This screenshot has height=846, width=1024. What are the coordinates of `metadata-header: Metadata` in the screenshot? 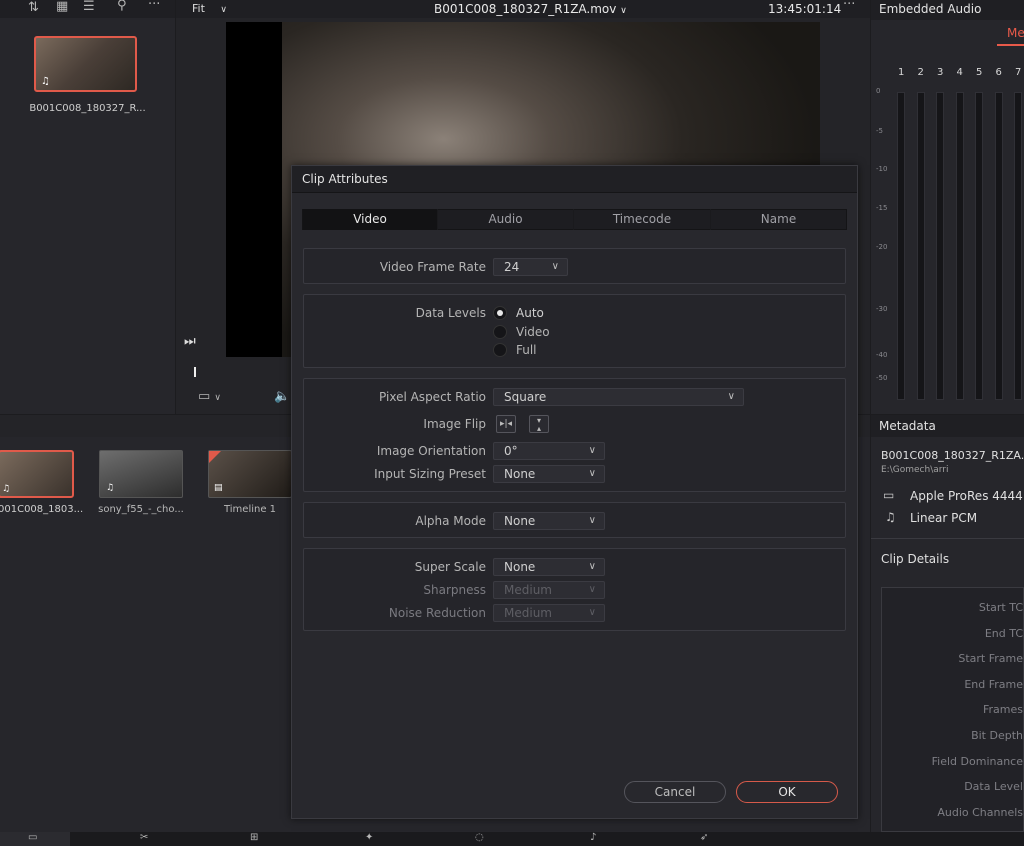 It's located at (947, 426).